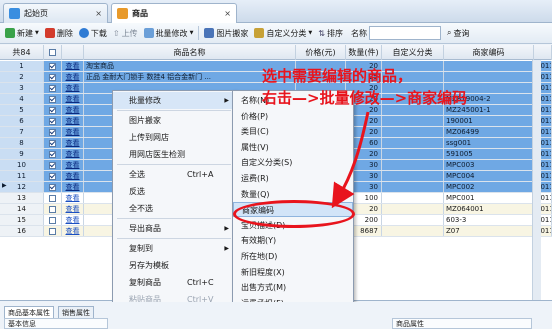 This screenshot has height=329, width=552. I want to click on tab-sales-attributes: 销售属性, so click(76, 312).